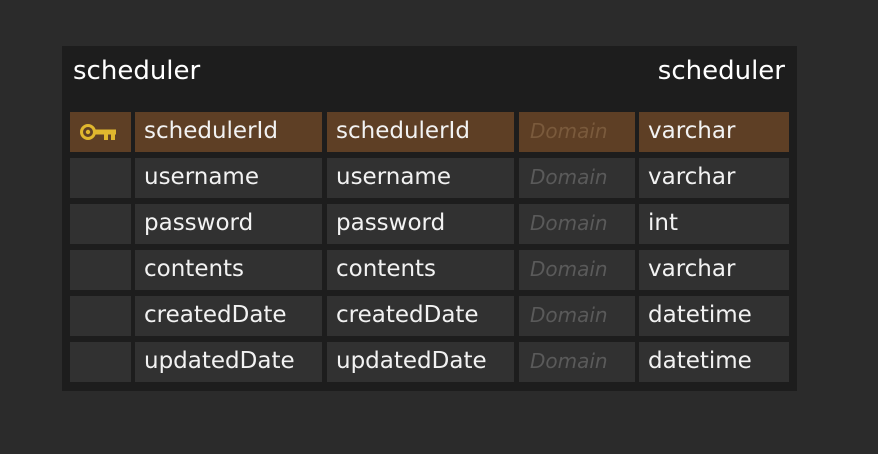  I want to click on column-physical-name: contents, so click(386, 269).